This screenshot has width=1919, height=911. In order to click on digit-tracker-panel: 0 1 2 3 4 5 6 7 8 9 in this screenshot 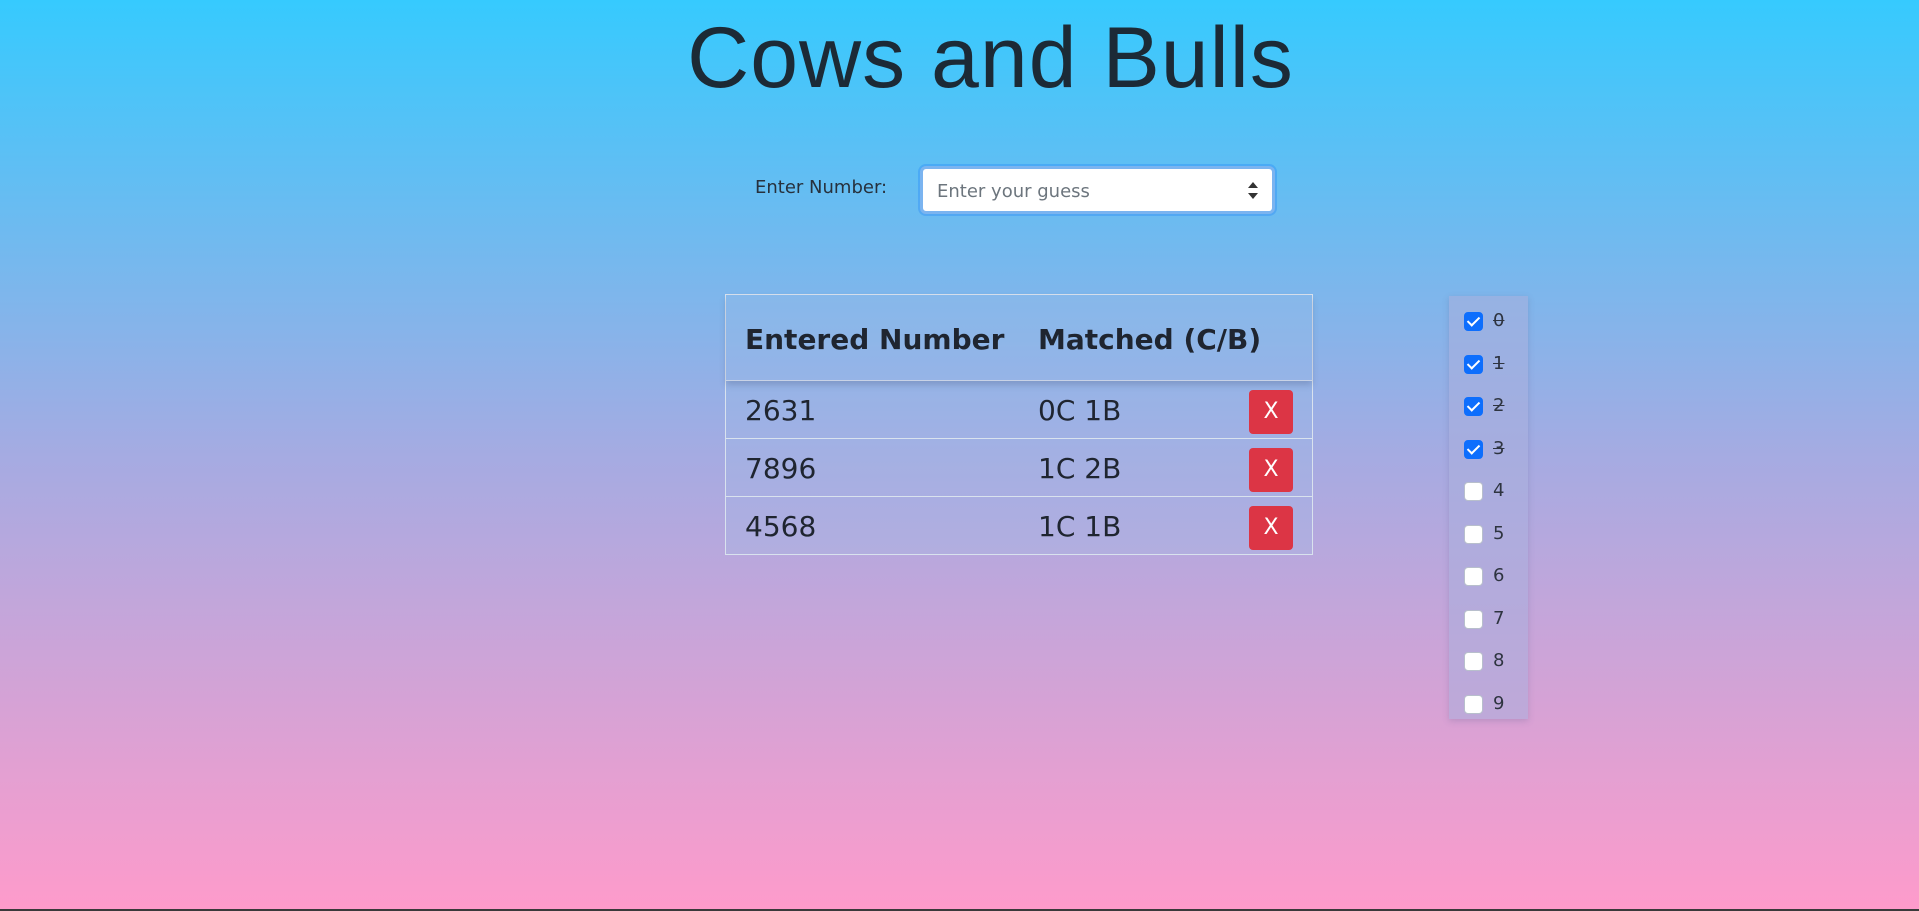, I will do `click(1488, 507)`.